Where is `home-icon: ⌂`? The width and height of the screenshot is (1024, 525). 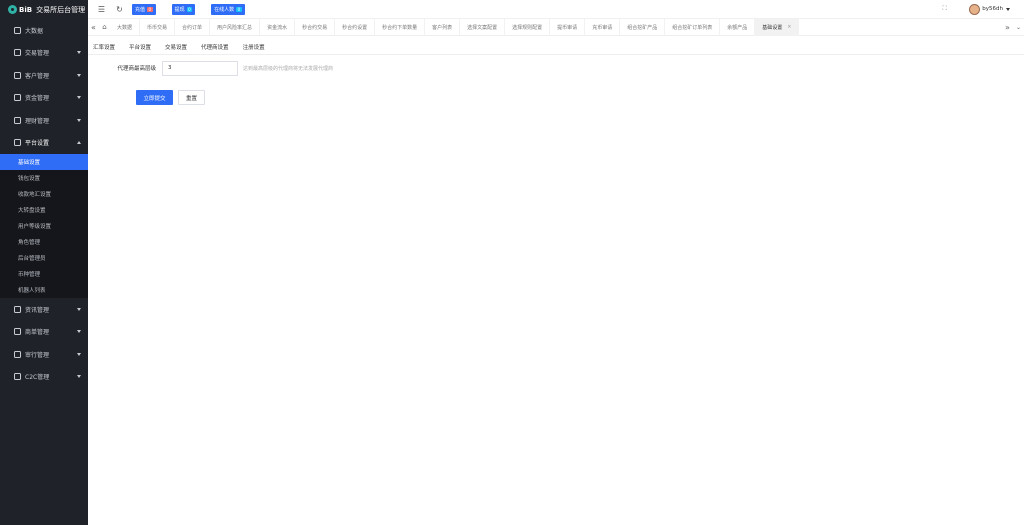
home-icon: ⌂ is located at coordinates (104, 27).